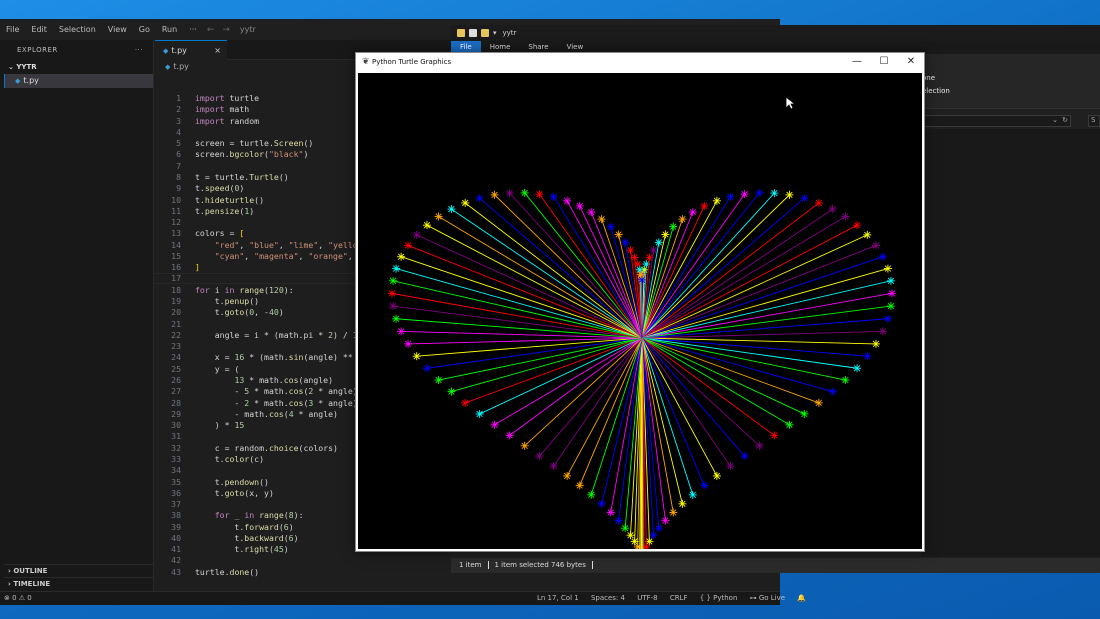  Describe the element at coordinates (276, 403) in the screenshot. I see `code-line: - 2 * math.cos(3 * angle)` at that location.